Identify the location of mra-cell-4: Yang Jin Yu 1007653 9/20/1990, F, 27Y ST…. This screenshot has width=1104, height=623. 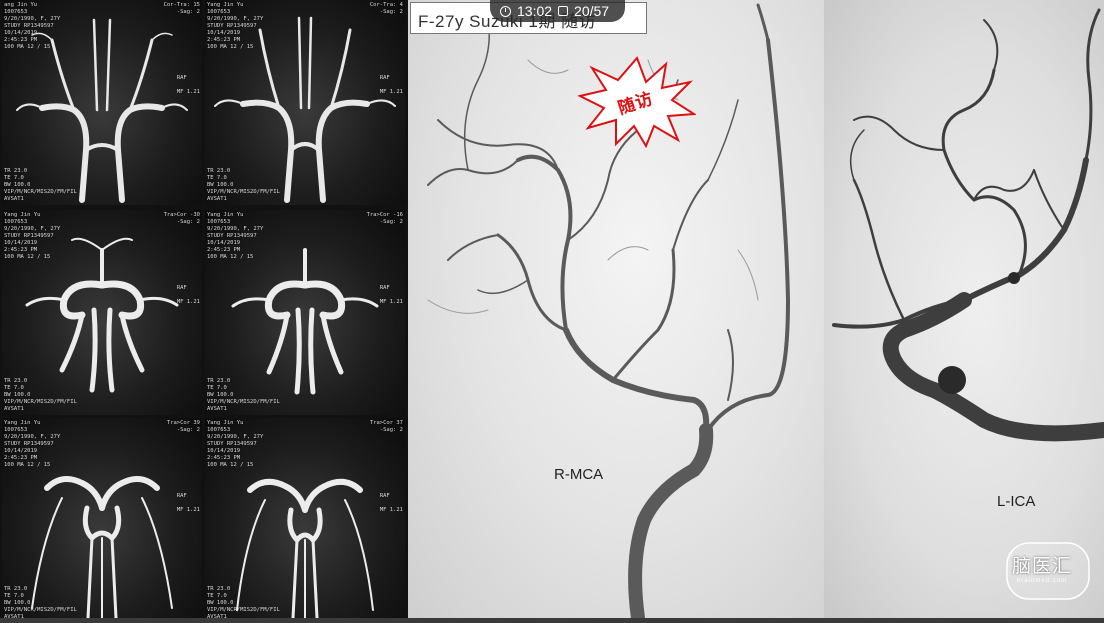
(305, 312).